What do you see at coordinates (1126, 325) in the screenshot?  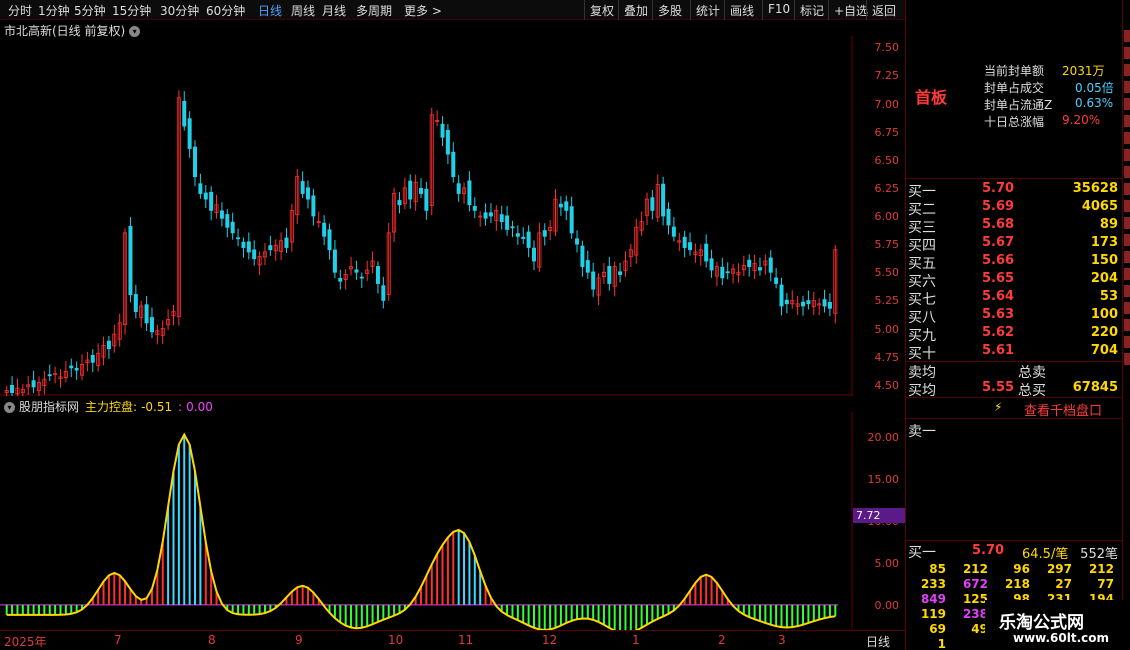 I see `side-strip` at bounding box center [1126, 325].